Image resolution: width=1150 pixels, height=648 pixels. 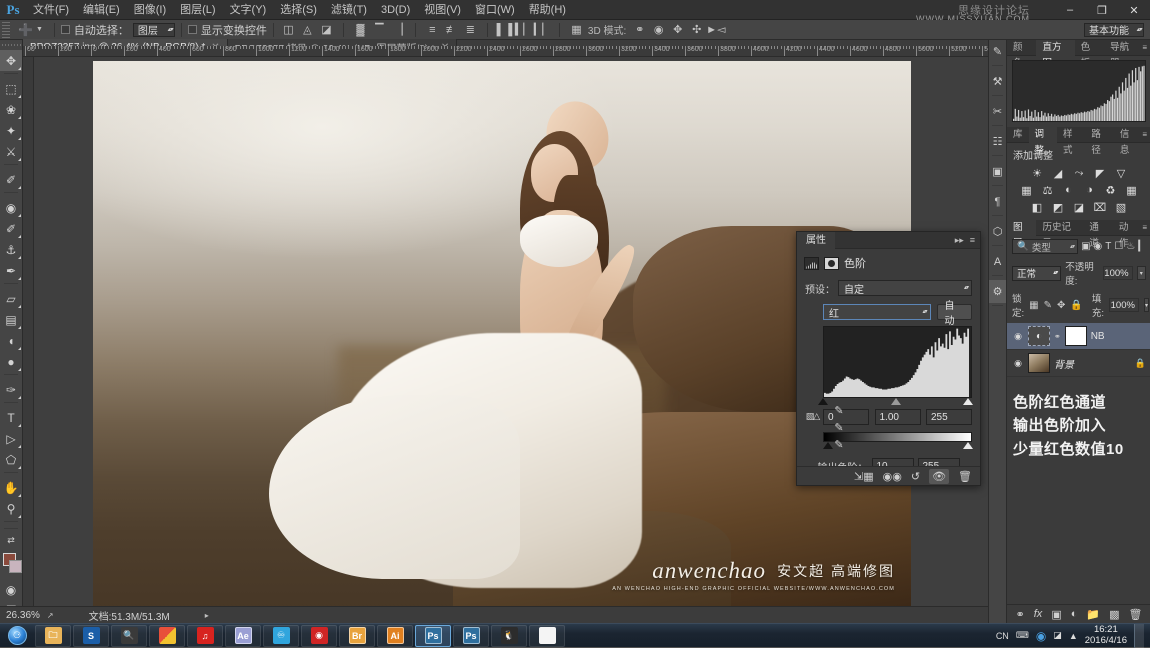 What do you see at coordinates (1128, 141) in the screenshot?
I see `tab-信息: 信息` at bounding box center [1128, 141].